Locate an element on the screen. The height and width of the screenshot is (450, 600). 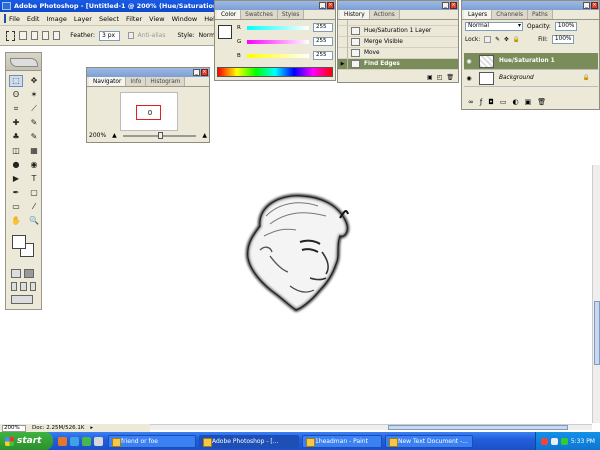
history-brush-icon: ✎ is located at coordinates (34, 137).